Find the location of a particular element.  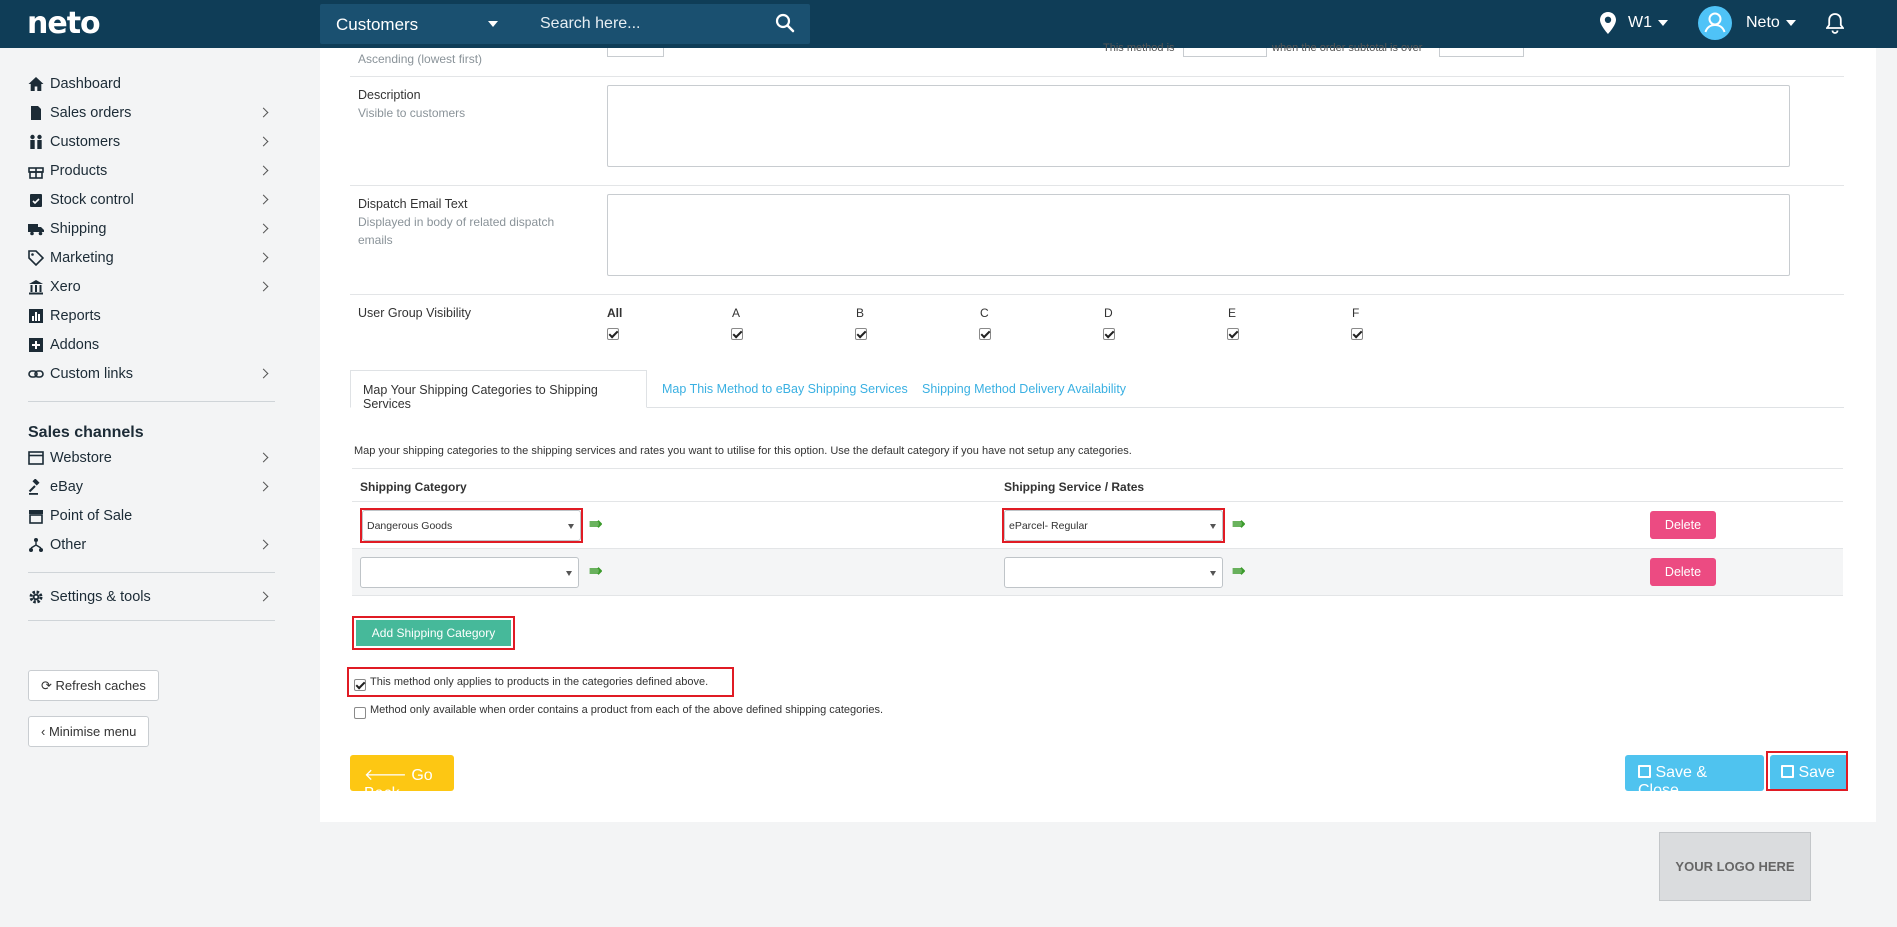

logo-placeholder: YOUR LOGO HERE is located at coordinates (1735, 866).